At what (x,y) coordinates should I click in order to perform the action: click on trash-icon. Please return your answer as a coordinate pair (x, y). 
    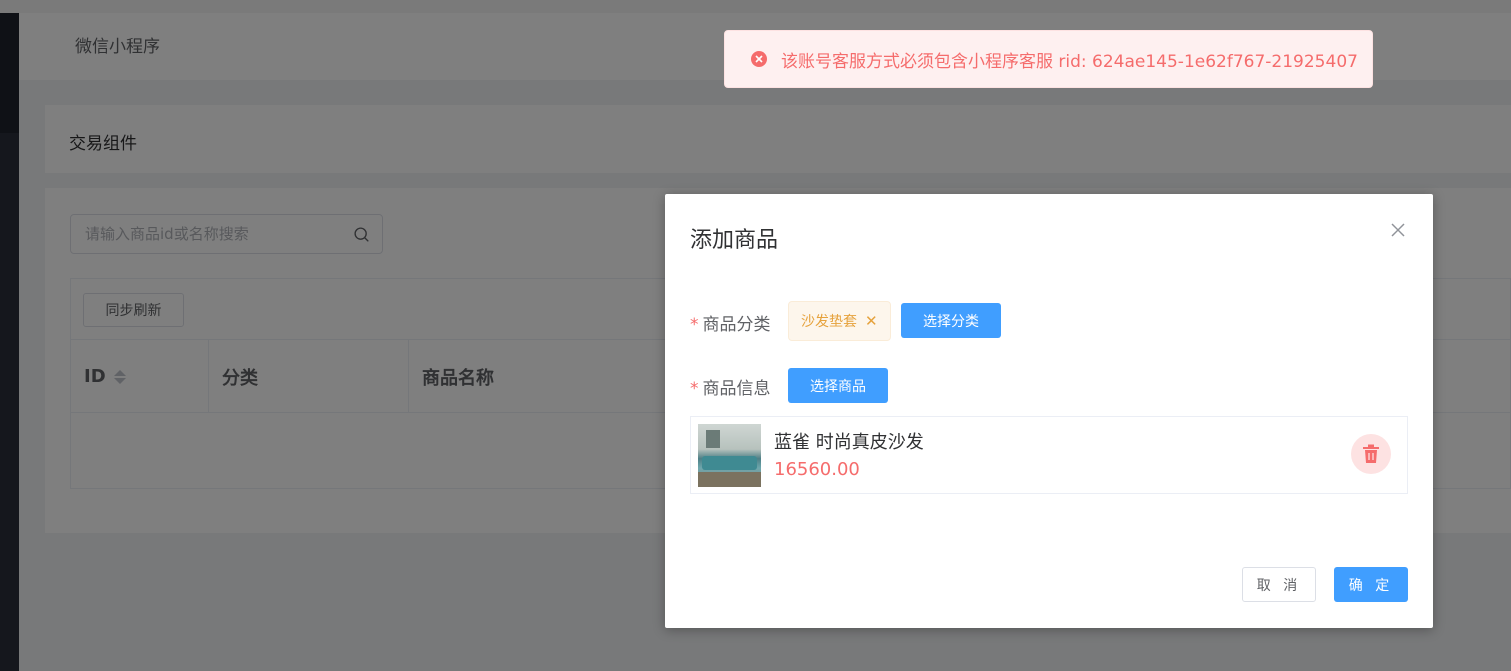
    Looking at the image, I should click on (1371, 453).